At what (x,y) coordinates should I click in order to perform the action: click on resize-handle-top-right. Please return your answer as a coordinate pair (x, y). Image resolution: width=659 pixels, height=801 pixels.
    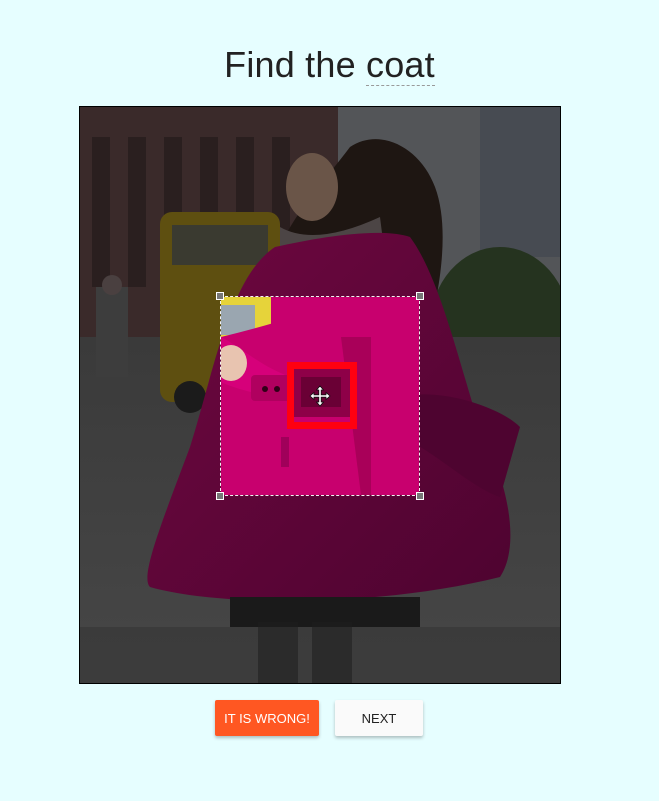
    Looking at the image, I should click on (420, 296).